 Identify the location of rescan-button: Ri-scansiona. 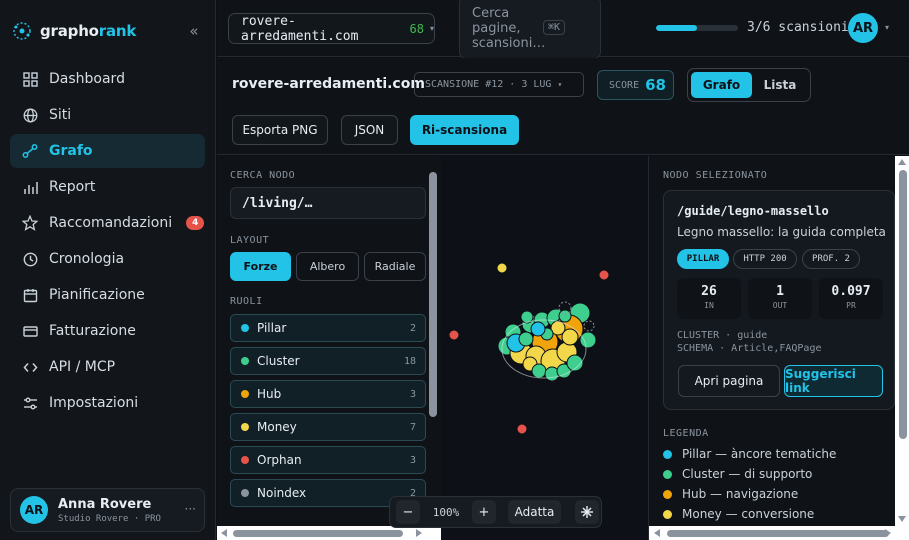
(464, 130).